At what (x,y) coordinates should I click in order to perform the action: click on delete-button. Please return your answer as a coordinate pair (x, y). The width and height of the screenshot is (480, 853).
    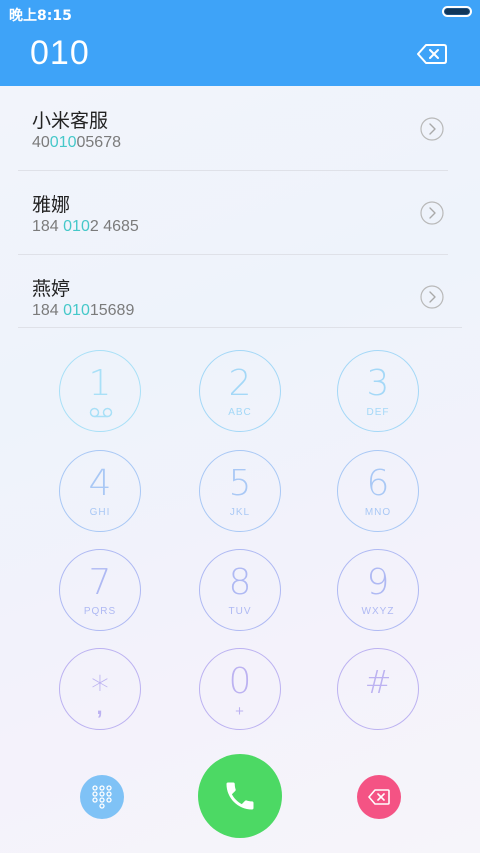
    Looking at the image, I should click on (379, 797).